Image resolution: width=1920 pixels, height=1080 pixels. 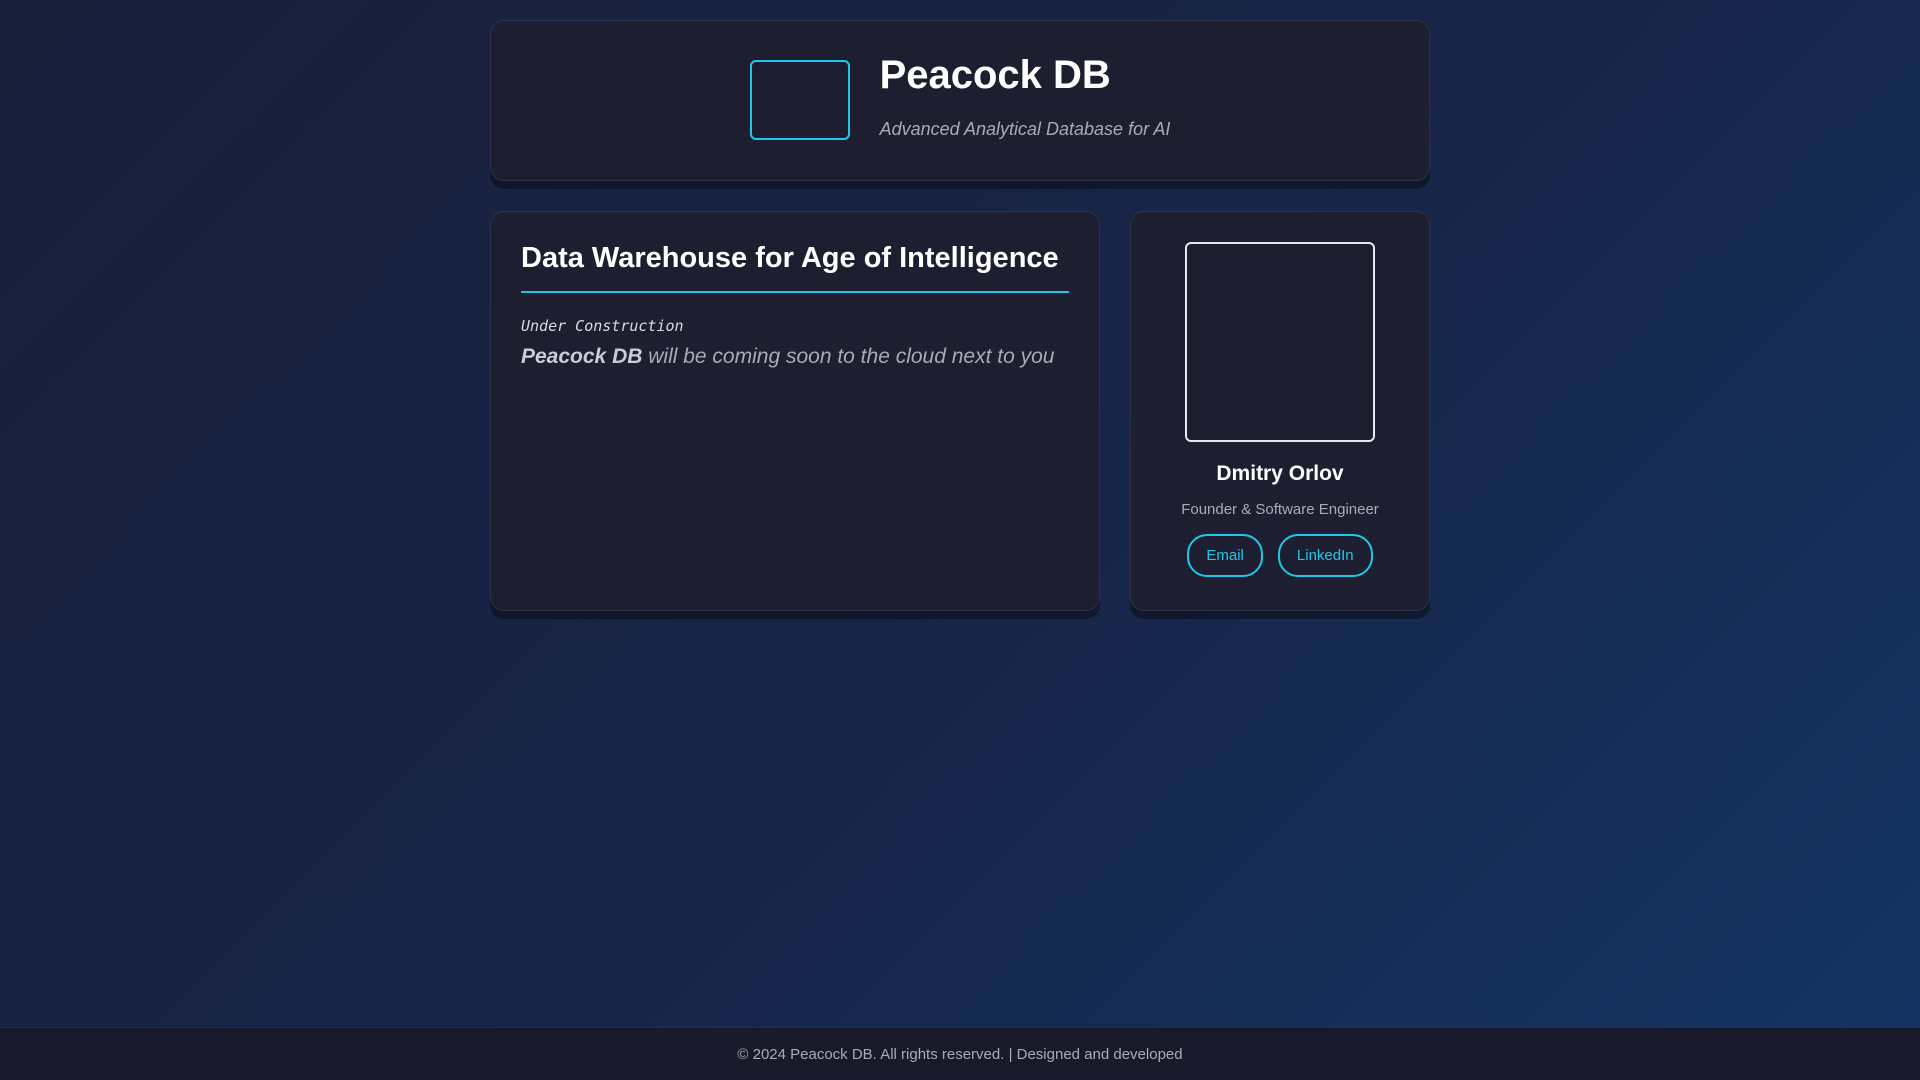 I want to click on product-name: Peacock DB, so click(x=582, y=356).